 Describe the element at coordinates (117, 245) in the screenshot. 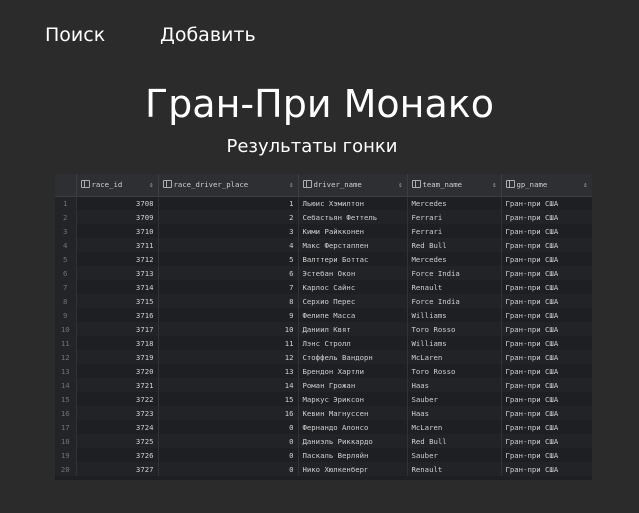

I see `race-id-cell: 3711` at that location.